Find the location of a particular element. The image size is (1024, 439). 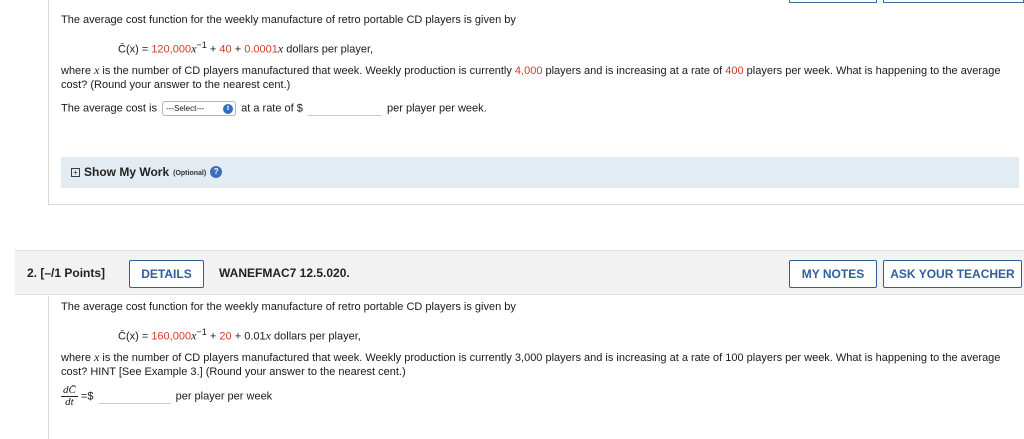

q1-formula-unit: dollars per player, is located at coordinates (328, 49).